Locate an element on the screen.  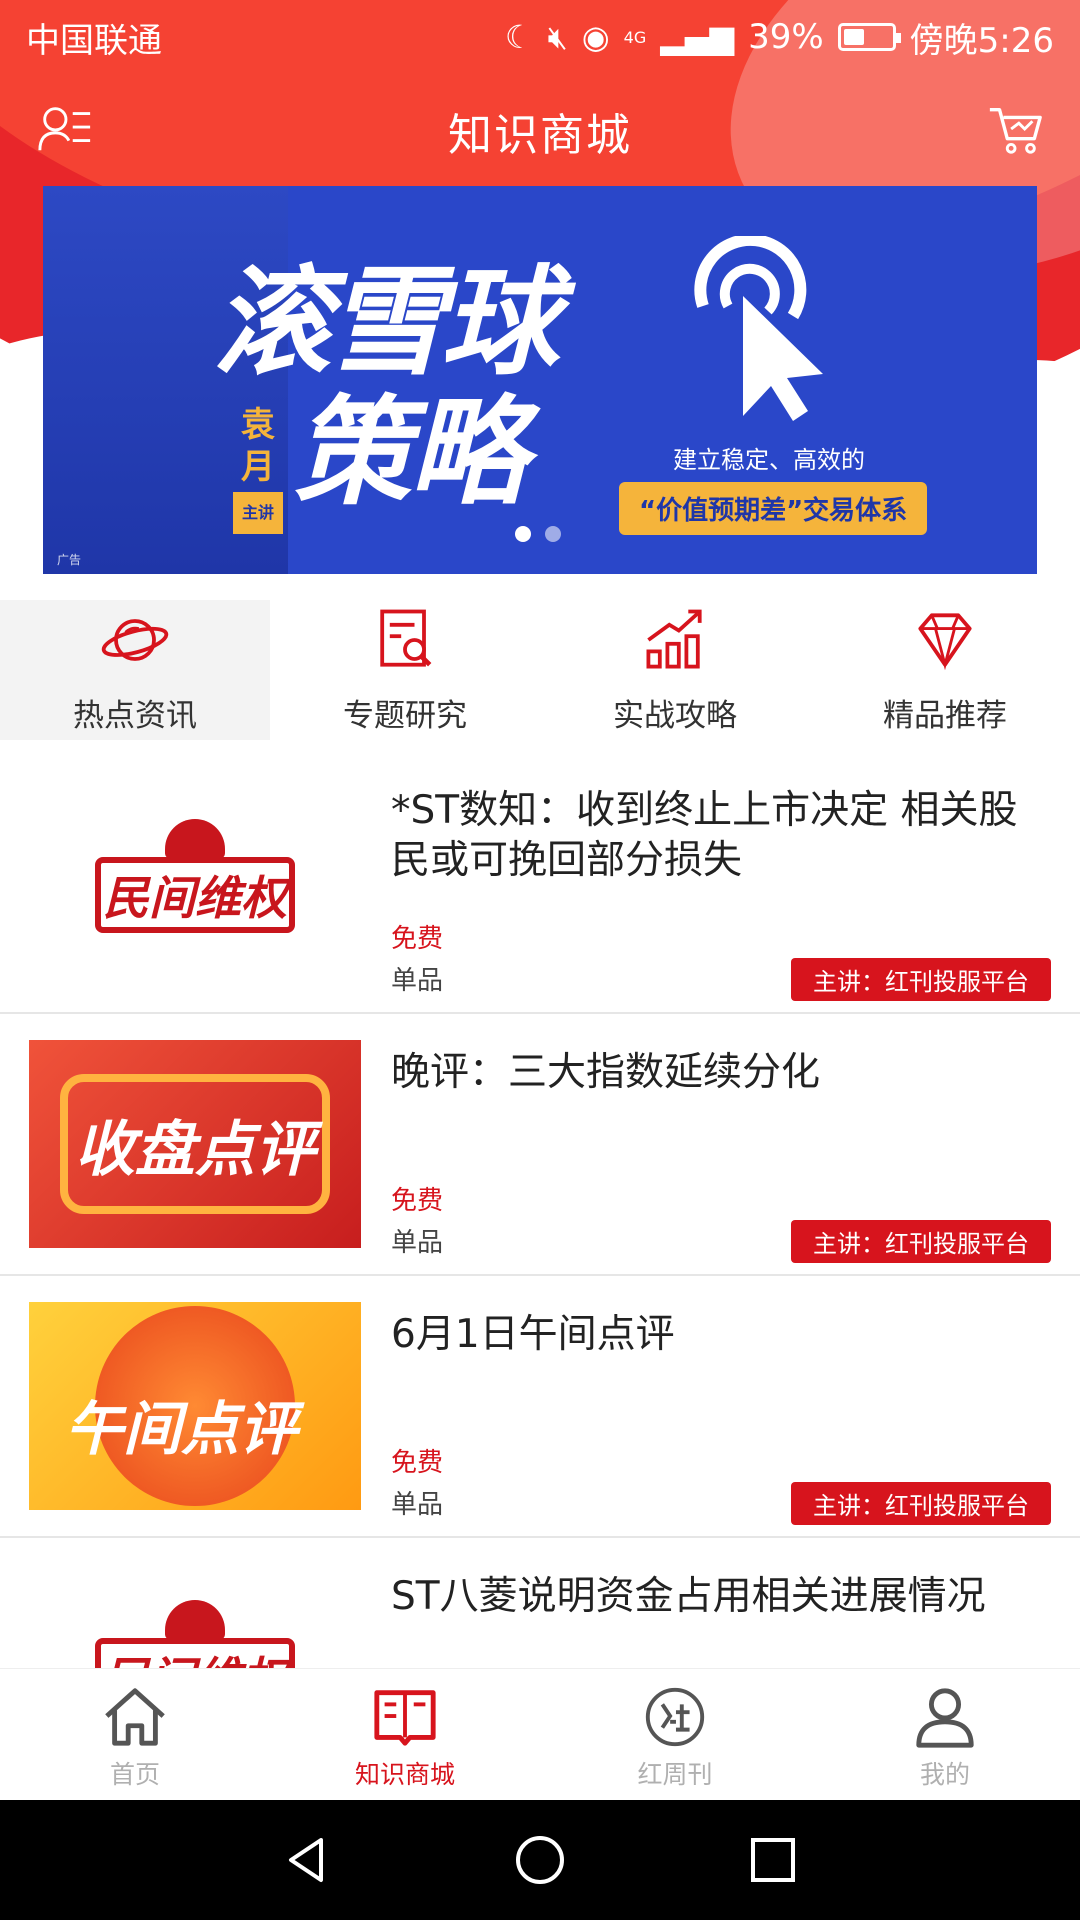
system-nav-bar is located at coordinates (540, 1860).